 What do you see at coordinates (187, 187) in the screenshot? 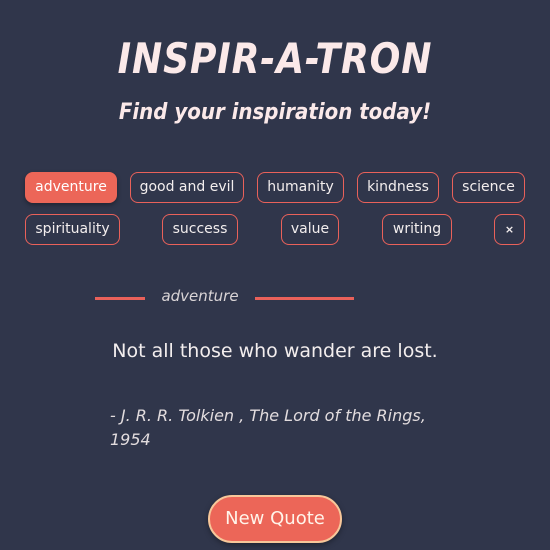
I see `tag-good-and-evil: good and evil` at bounding box center [187, 187].